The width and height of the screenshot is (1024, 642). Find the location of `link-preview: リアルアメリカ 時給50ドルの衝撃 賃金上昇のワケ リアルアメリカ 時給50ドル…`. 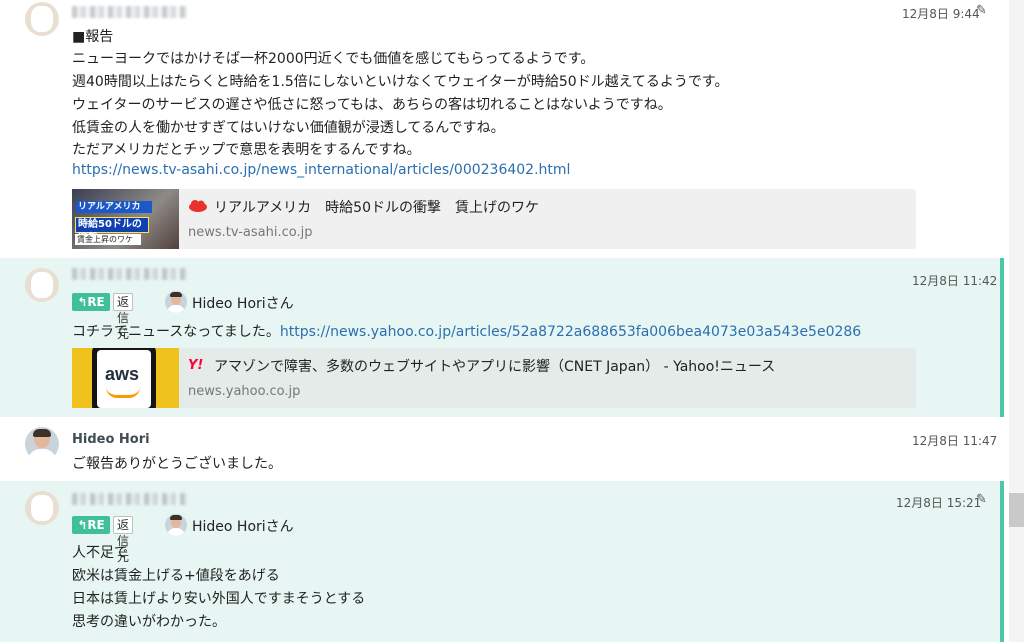

link-preview: リアルアメリカ 時給50ドルの衝撃 賃金上昇のワケ リアルアメリカ 時給50ドル… is located at coordinates (494, 219).